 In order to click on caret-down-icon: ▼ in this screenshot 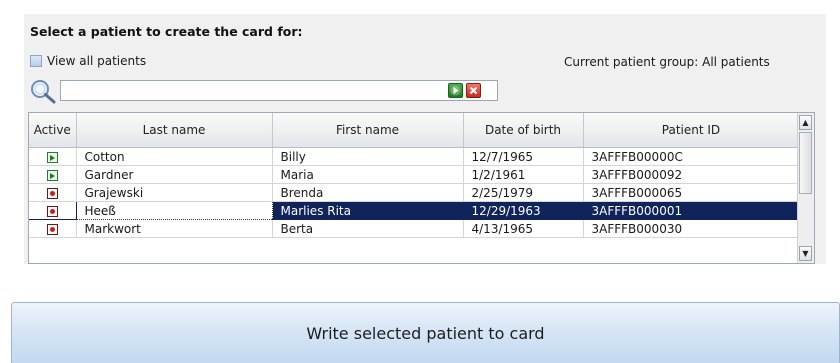, I will do `click(805, 253)`.